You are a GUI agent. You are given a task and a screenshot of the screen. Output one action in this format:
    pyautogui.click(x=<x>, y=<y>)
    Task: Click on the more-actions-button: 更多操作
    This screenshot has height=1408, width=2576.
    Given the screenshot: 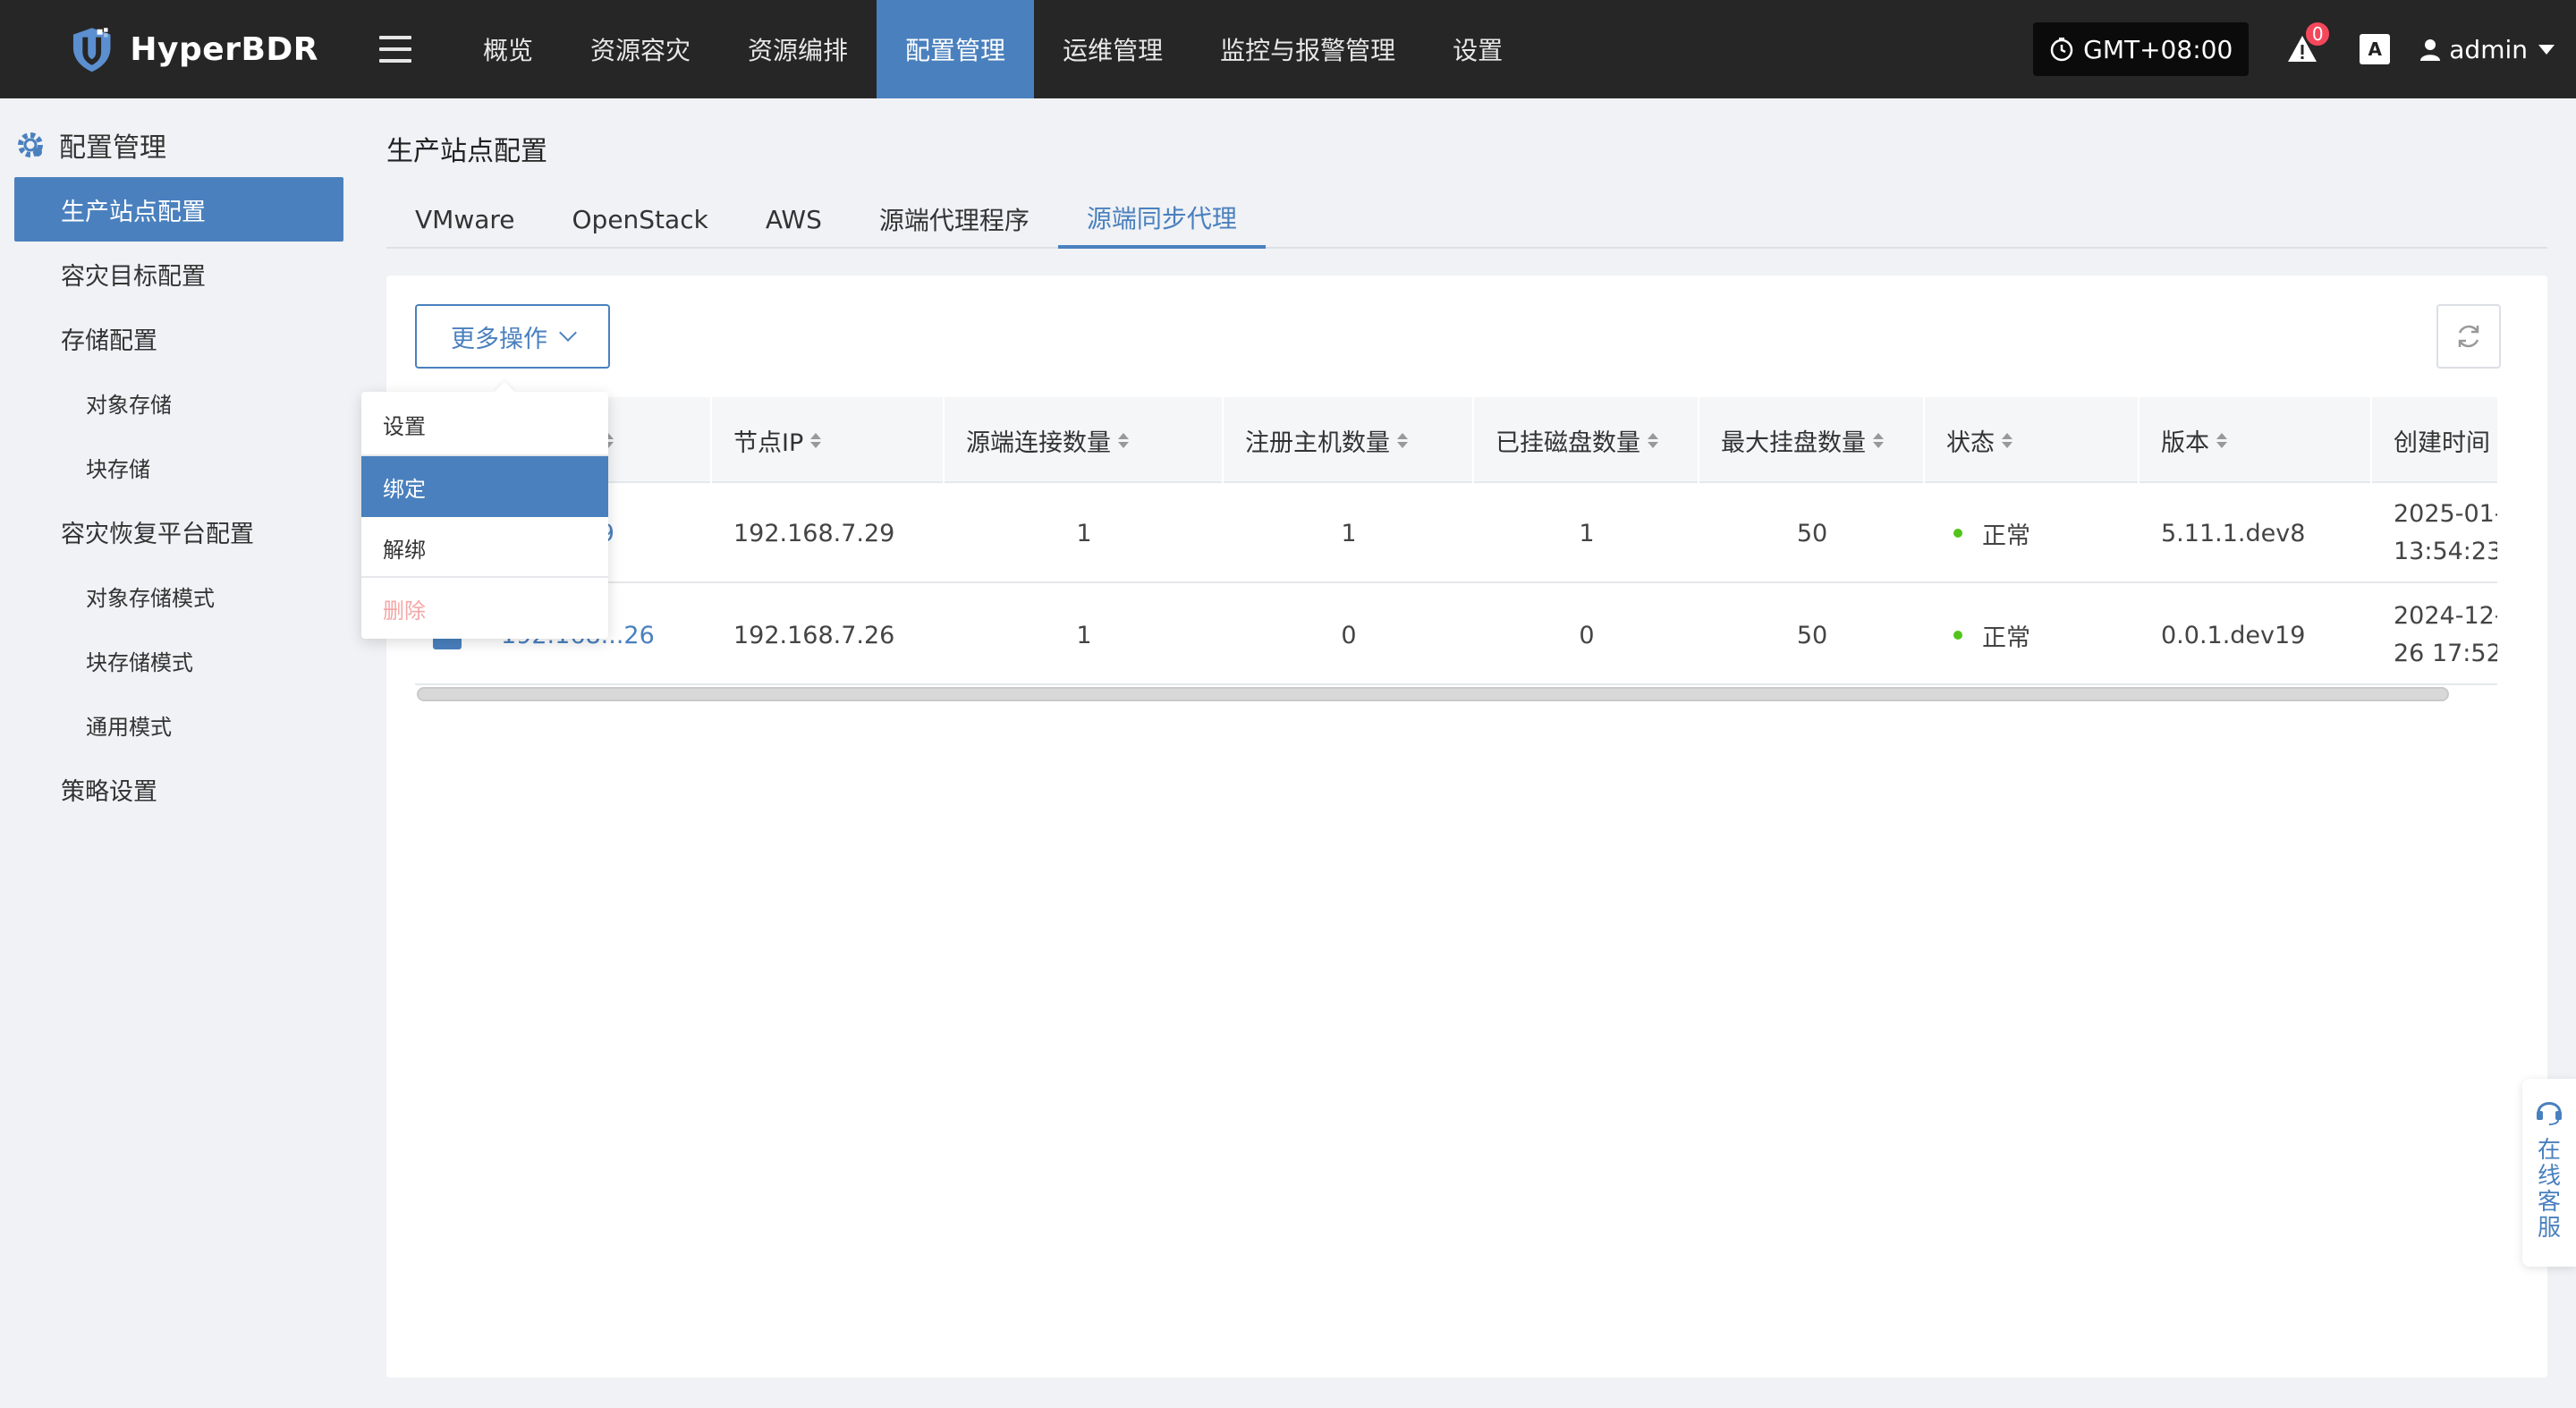 What is the action you would take?
    pyautogui.click(x=512, y=336)
    